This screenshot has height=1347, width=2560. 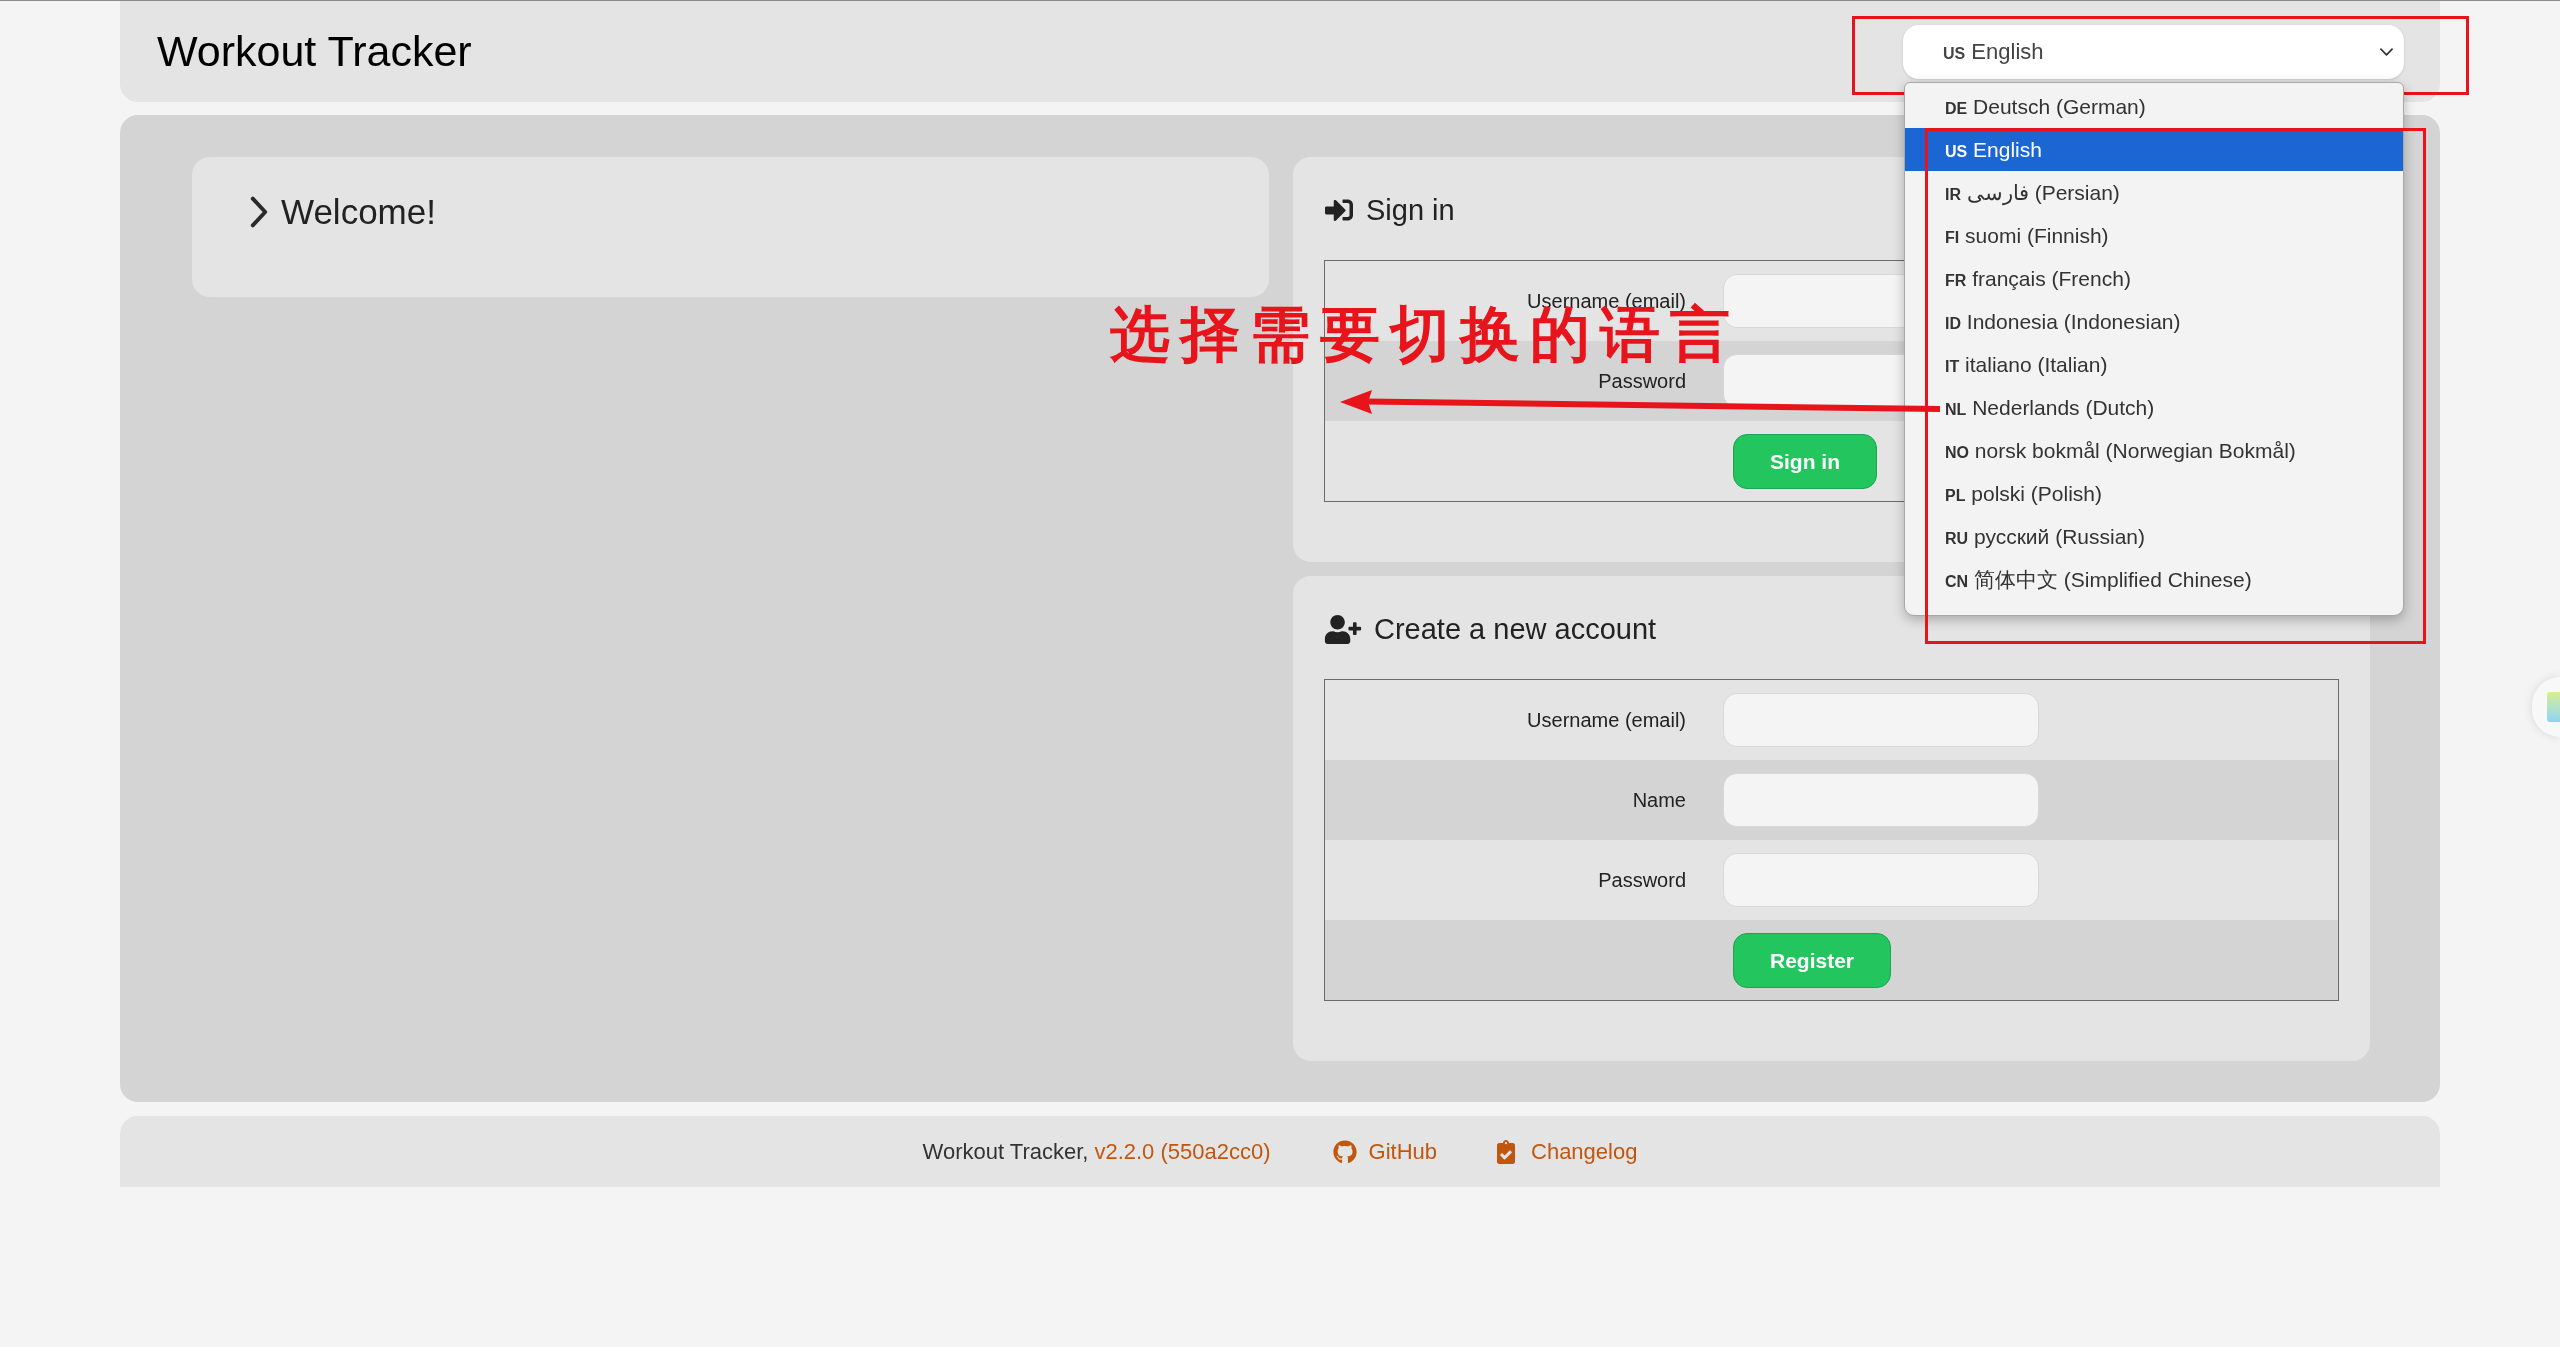 I want to click on field-label: Username (email), so click(x=1606, y=720).